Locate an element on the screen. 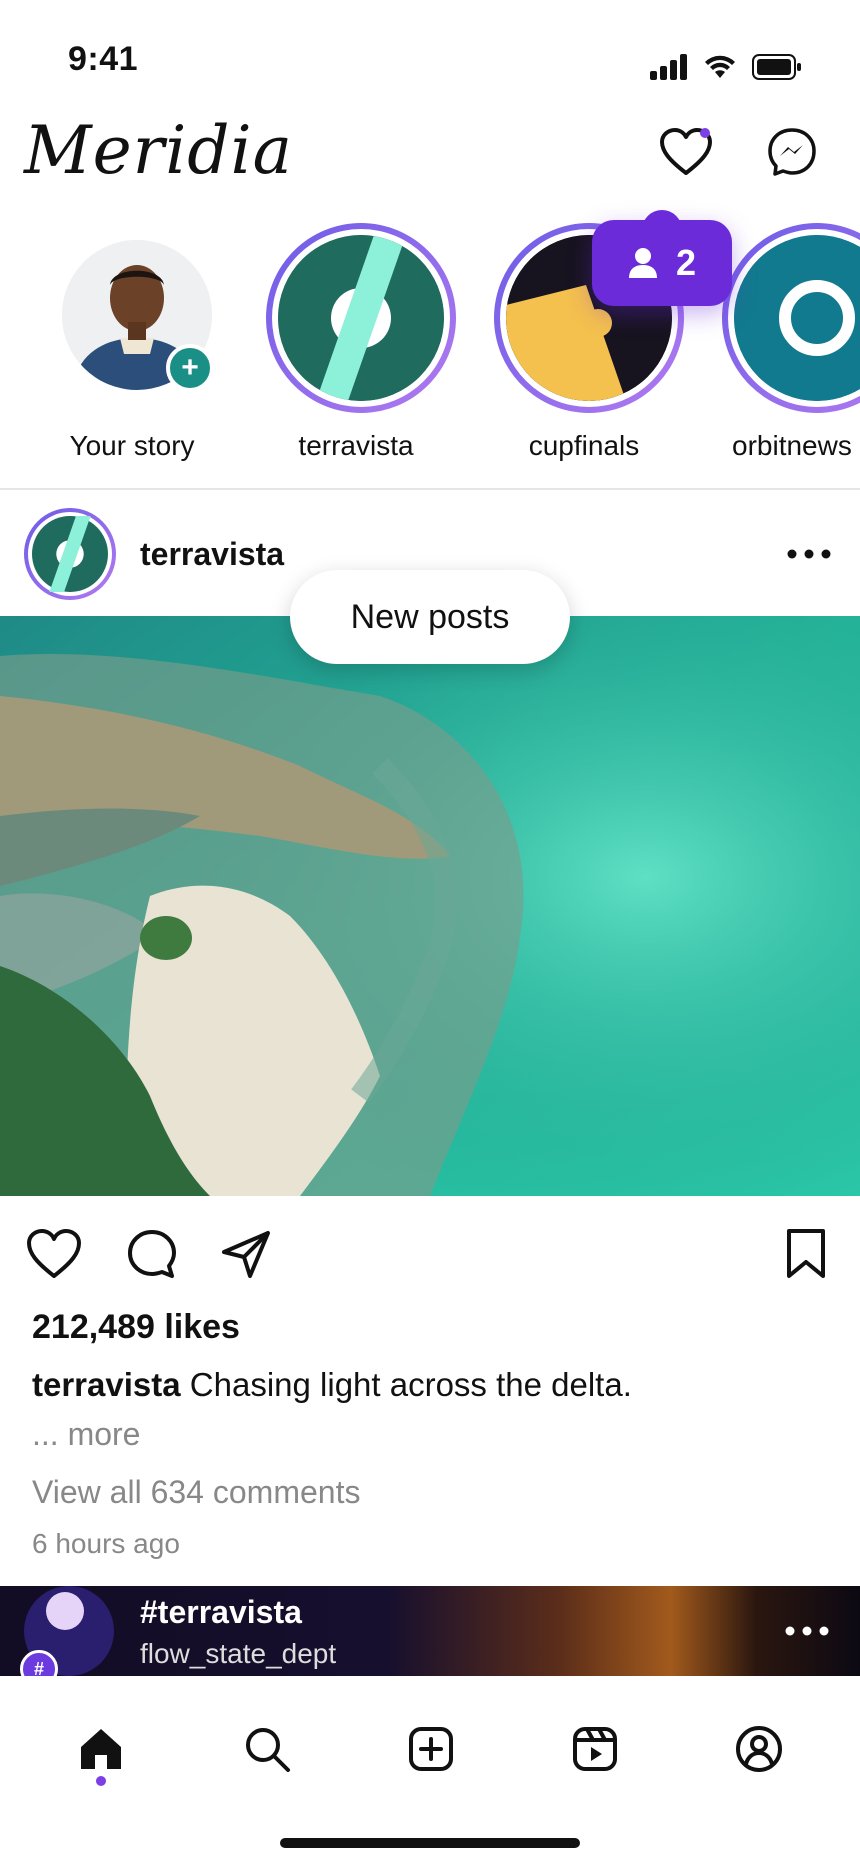 The height and width of the screenshot is (1864, 860). paper-plane-icon is located at coordinates (246, 1254).